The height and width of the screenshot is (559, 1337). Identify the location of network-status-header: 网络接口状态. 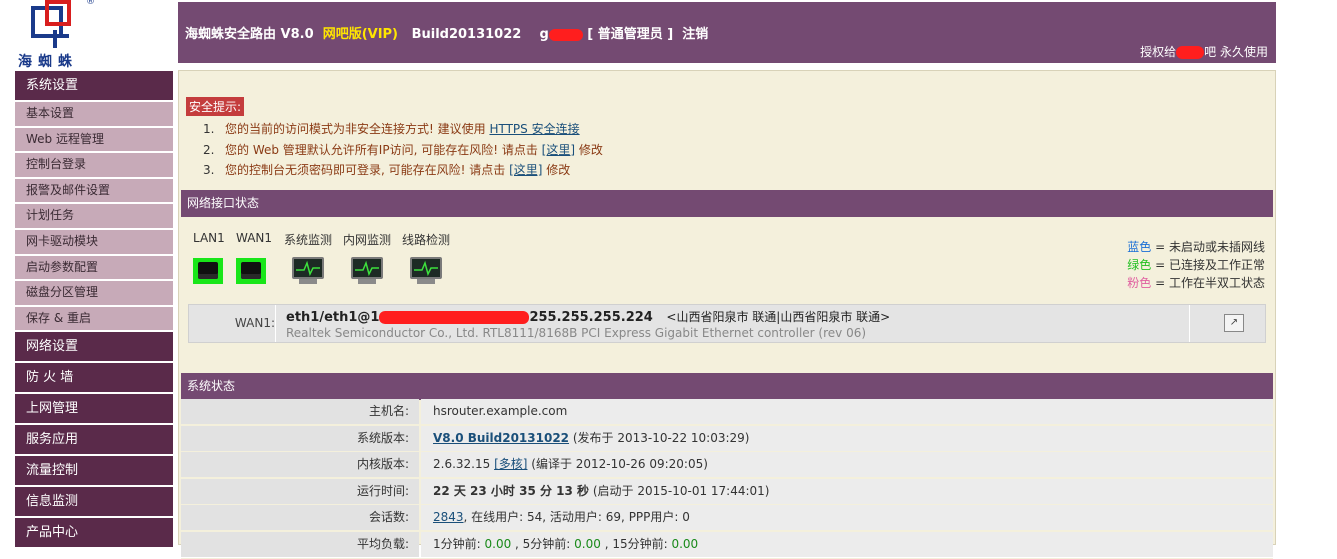
(727, 203).